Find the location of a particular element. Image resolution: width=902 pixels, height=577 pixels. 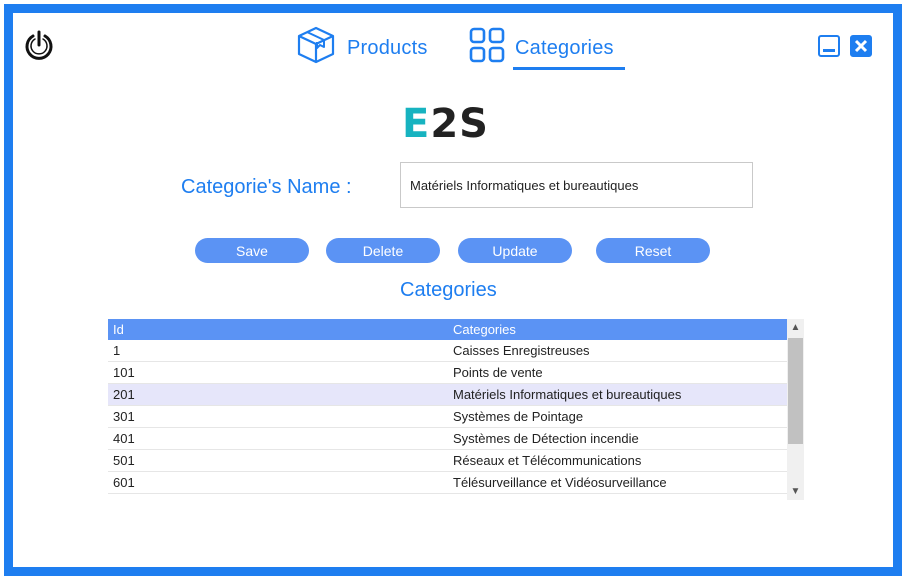

scroll-up-arrow-icon: ▲ is located at coordinates (795, 327).